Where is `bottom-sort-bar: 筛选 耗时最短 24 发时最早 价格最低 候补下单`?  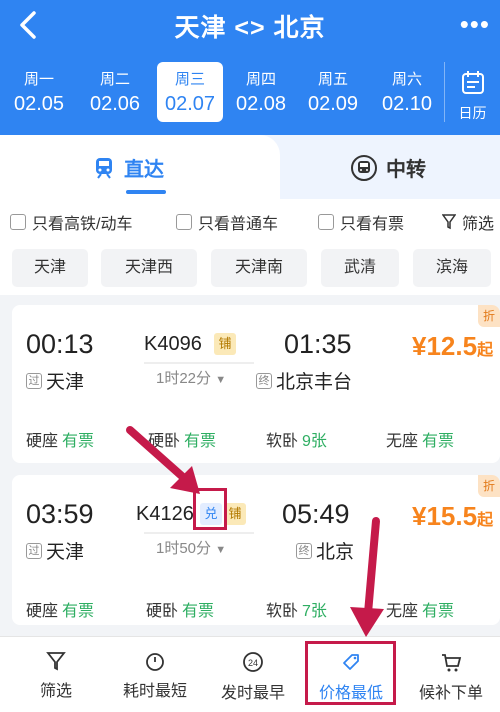 bottom-sort-bar: 筛选 耗时最短 24 发时最早 价格最低 候补下单 is located at coordinates (250, 674).